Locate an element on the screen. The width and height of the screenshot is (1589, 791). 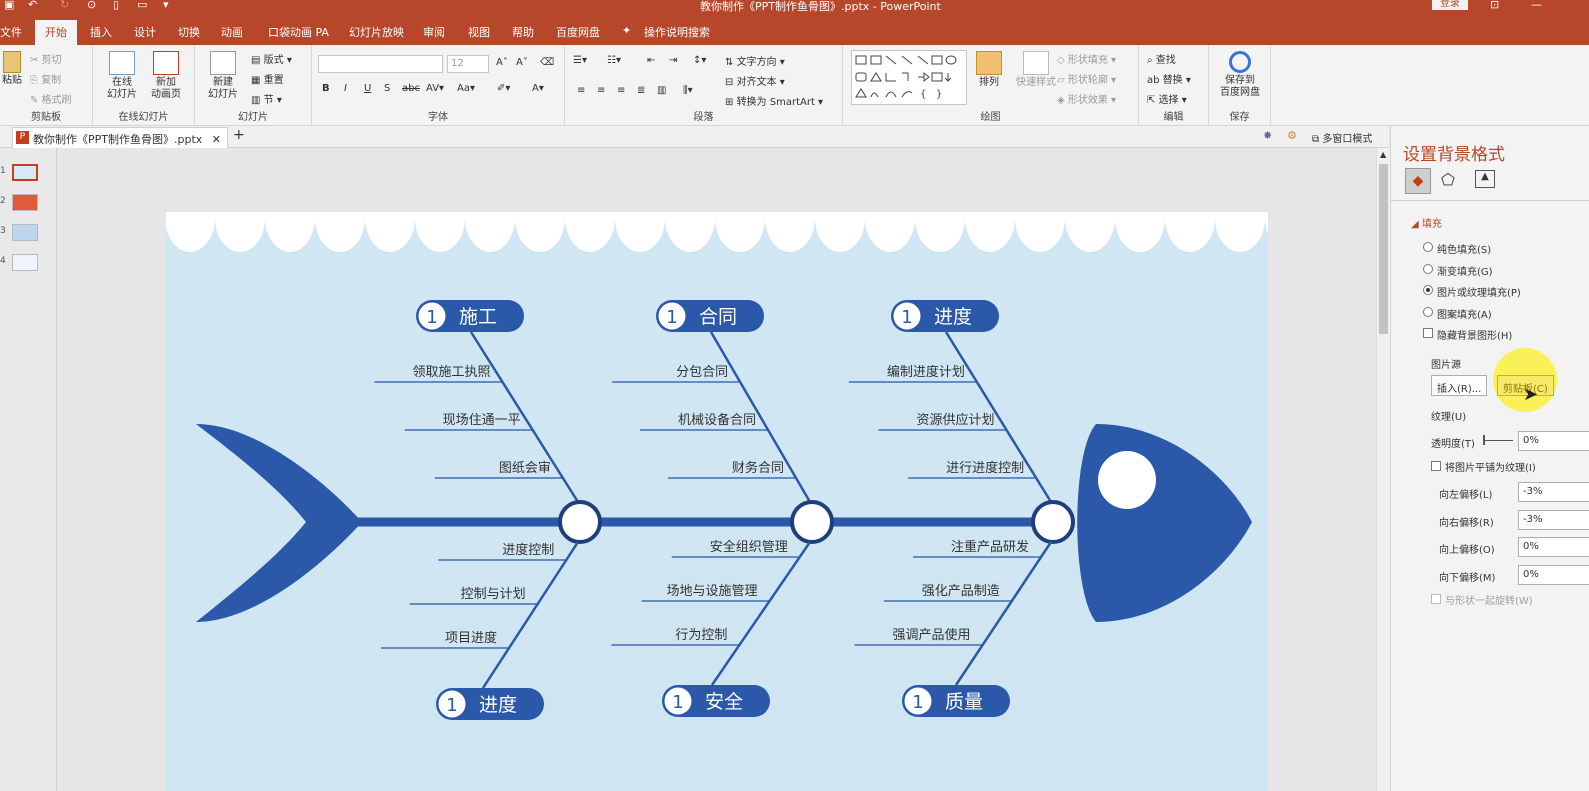
tab-animations: 动画 is located at coordinates (232, 32).